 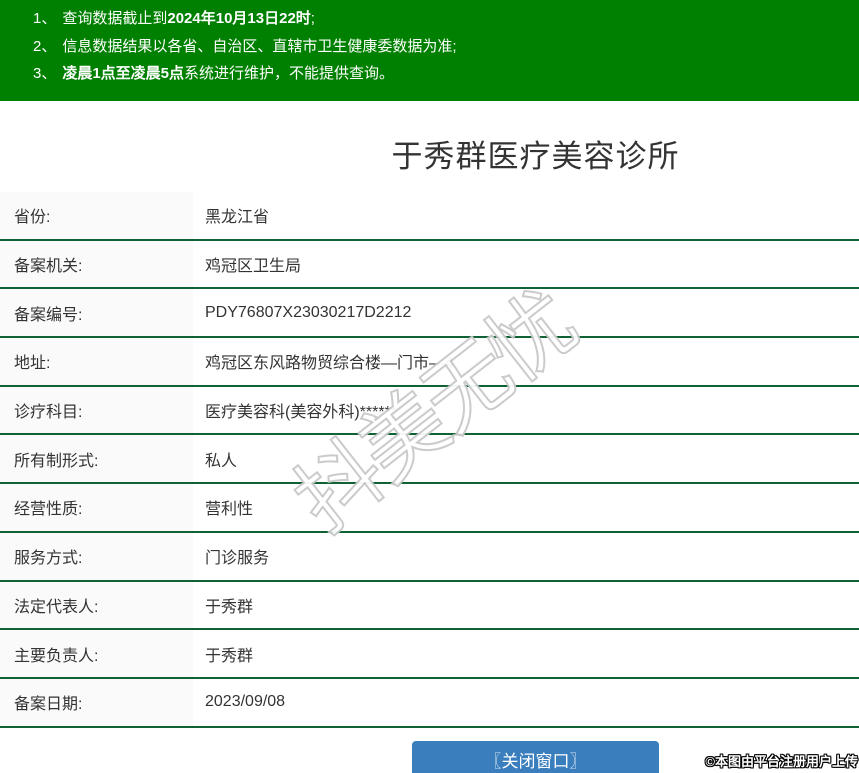 What do you see at coordinates (312, 18) in the screenshot?
I see `notice-text: ;` at bounding box center [312, 18].